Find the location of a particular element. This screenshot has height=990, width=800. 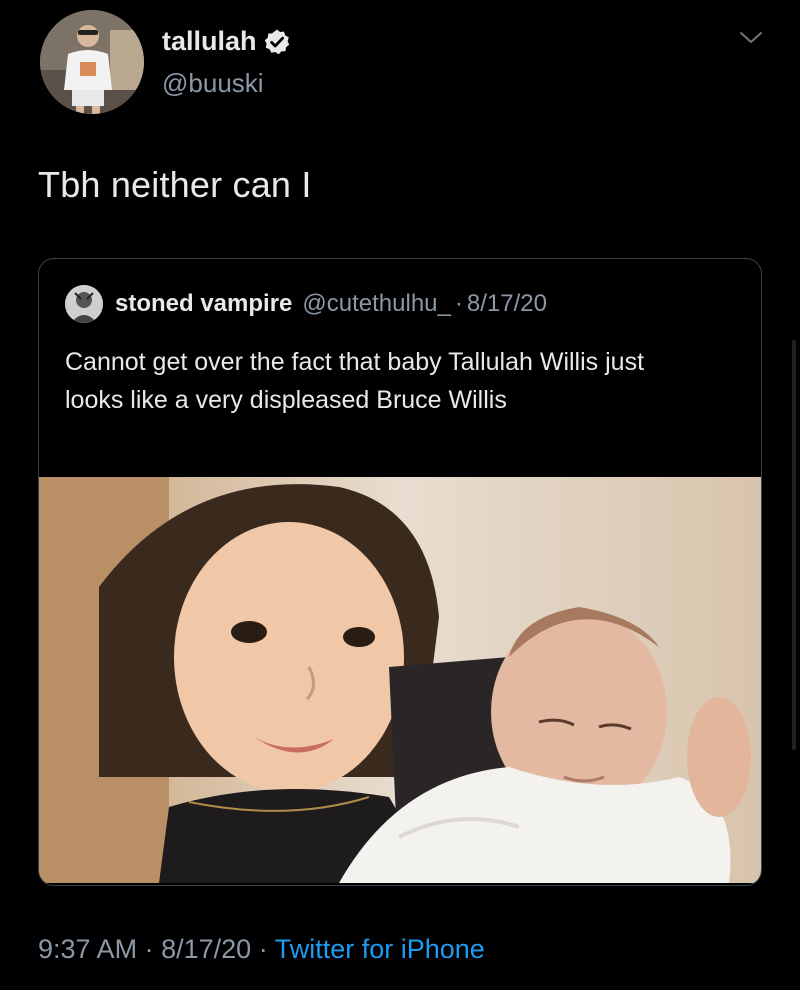

tweet-footer: 9:37 AM · 8/17/20 · Twitter for iPhone is located at coordinates (261, 949).